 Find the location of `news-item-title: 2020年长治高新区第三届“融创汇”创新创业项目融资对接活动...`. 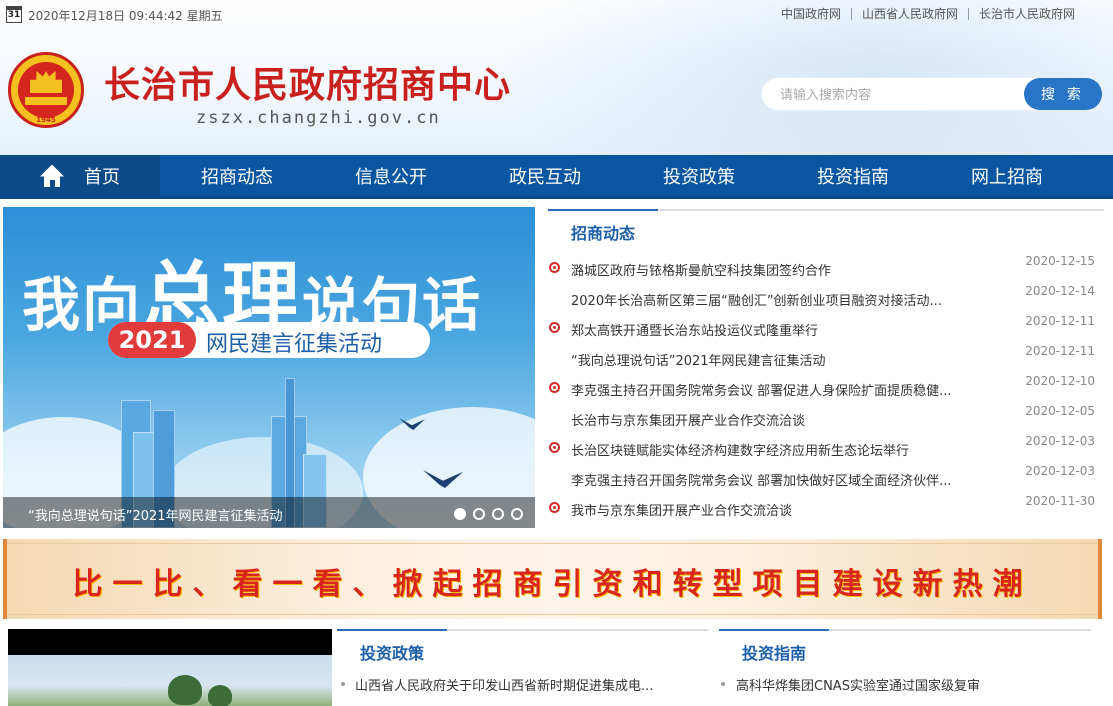

news-item-title: 2020年长治高新区第三届“融创汇”创新创业项目融资对接活动... is located at coordinates (756, 299).